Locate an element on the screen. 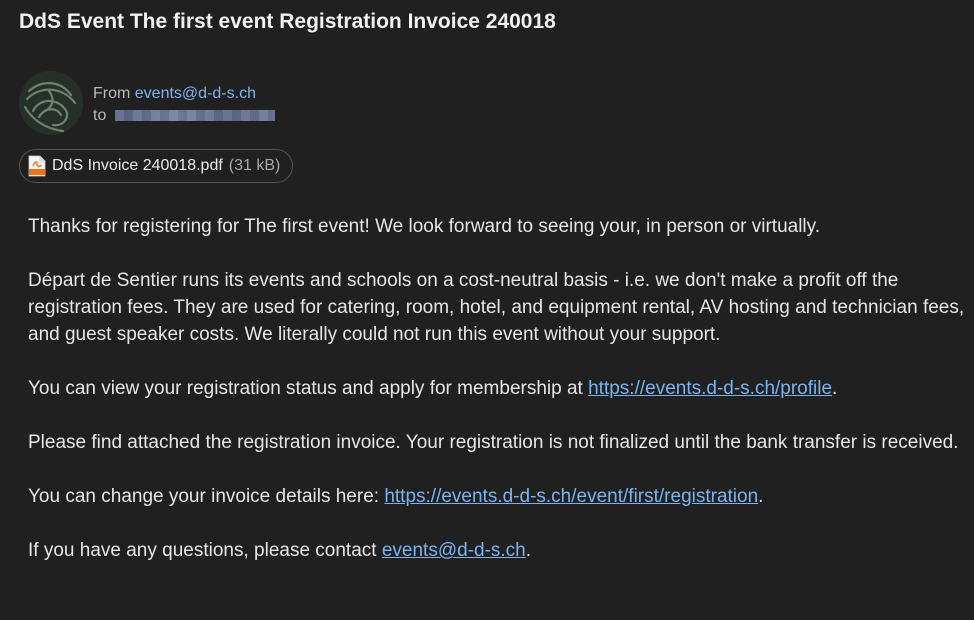  sender-info: From events@d-d-s.ch to is located at coordinates (184, 105).